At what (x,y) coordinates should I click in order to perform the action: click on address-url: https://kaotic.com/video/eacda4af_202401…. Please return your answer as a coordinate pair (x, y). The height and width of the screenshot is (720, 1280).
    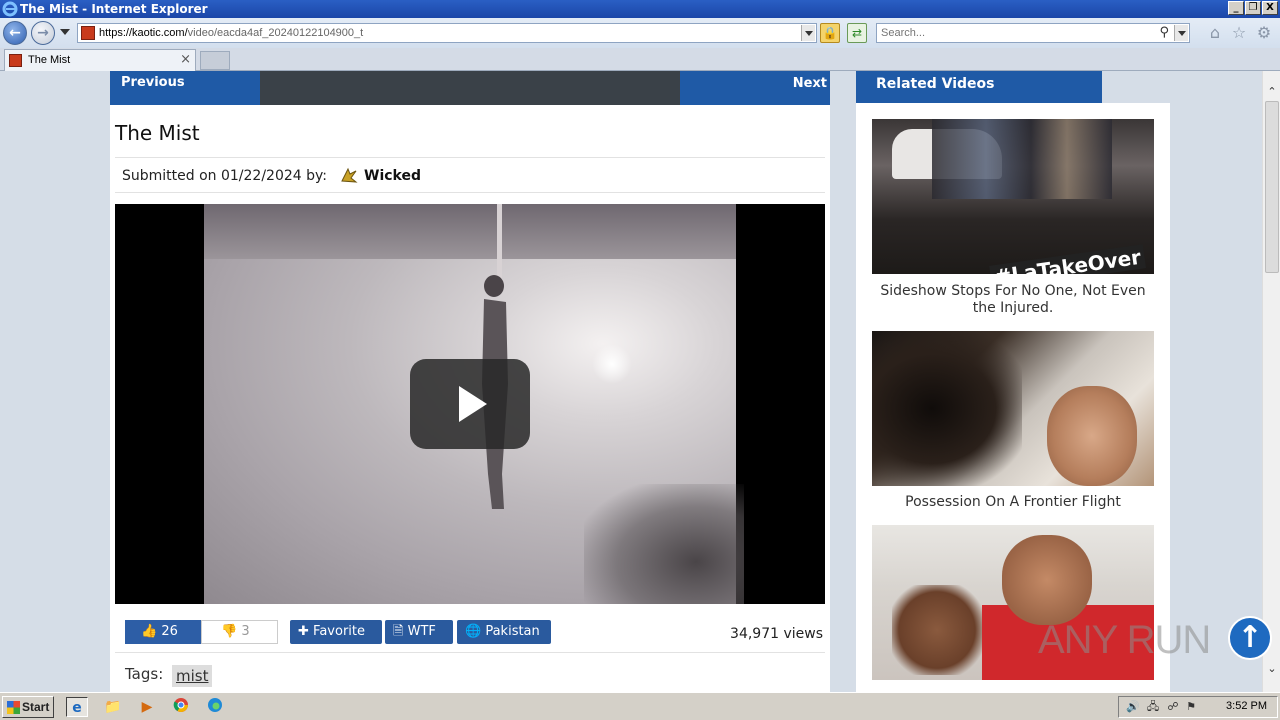
    Looking at the image, I should click on (231, 33).